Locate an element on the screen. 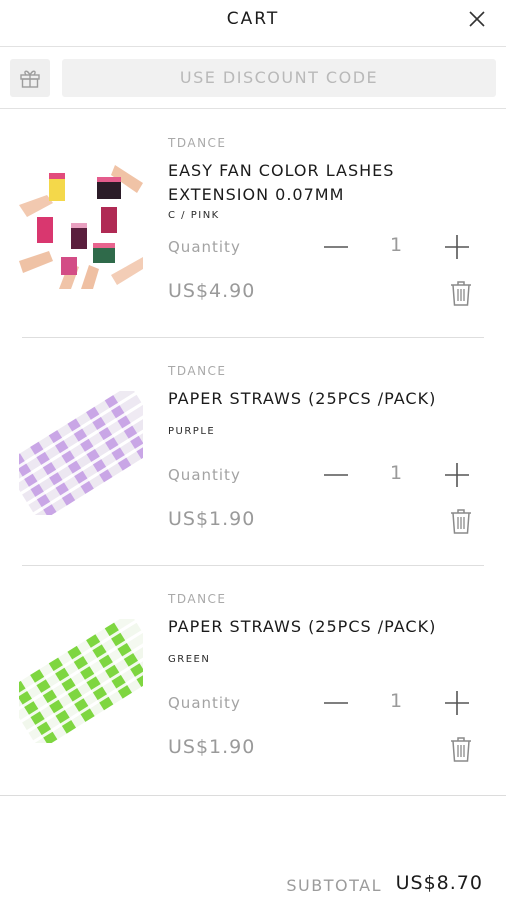 The width and height of the screenshot is (506, 900). discount-row: USE DISCOUNT CODE is located at coordinates (253, 78).